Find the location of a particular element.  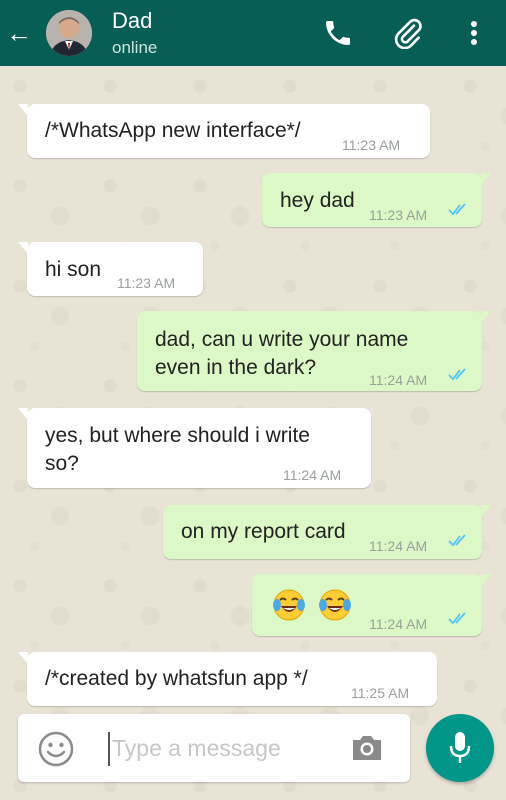

message-bubble-incoming: /*created by whatsfun app */ 11:25 AM is located at coordinates (227, 679).